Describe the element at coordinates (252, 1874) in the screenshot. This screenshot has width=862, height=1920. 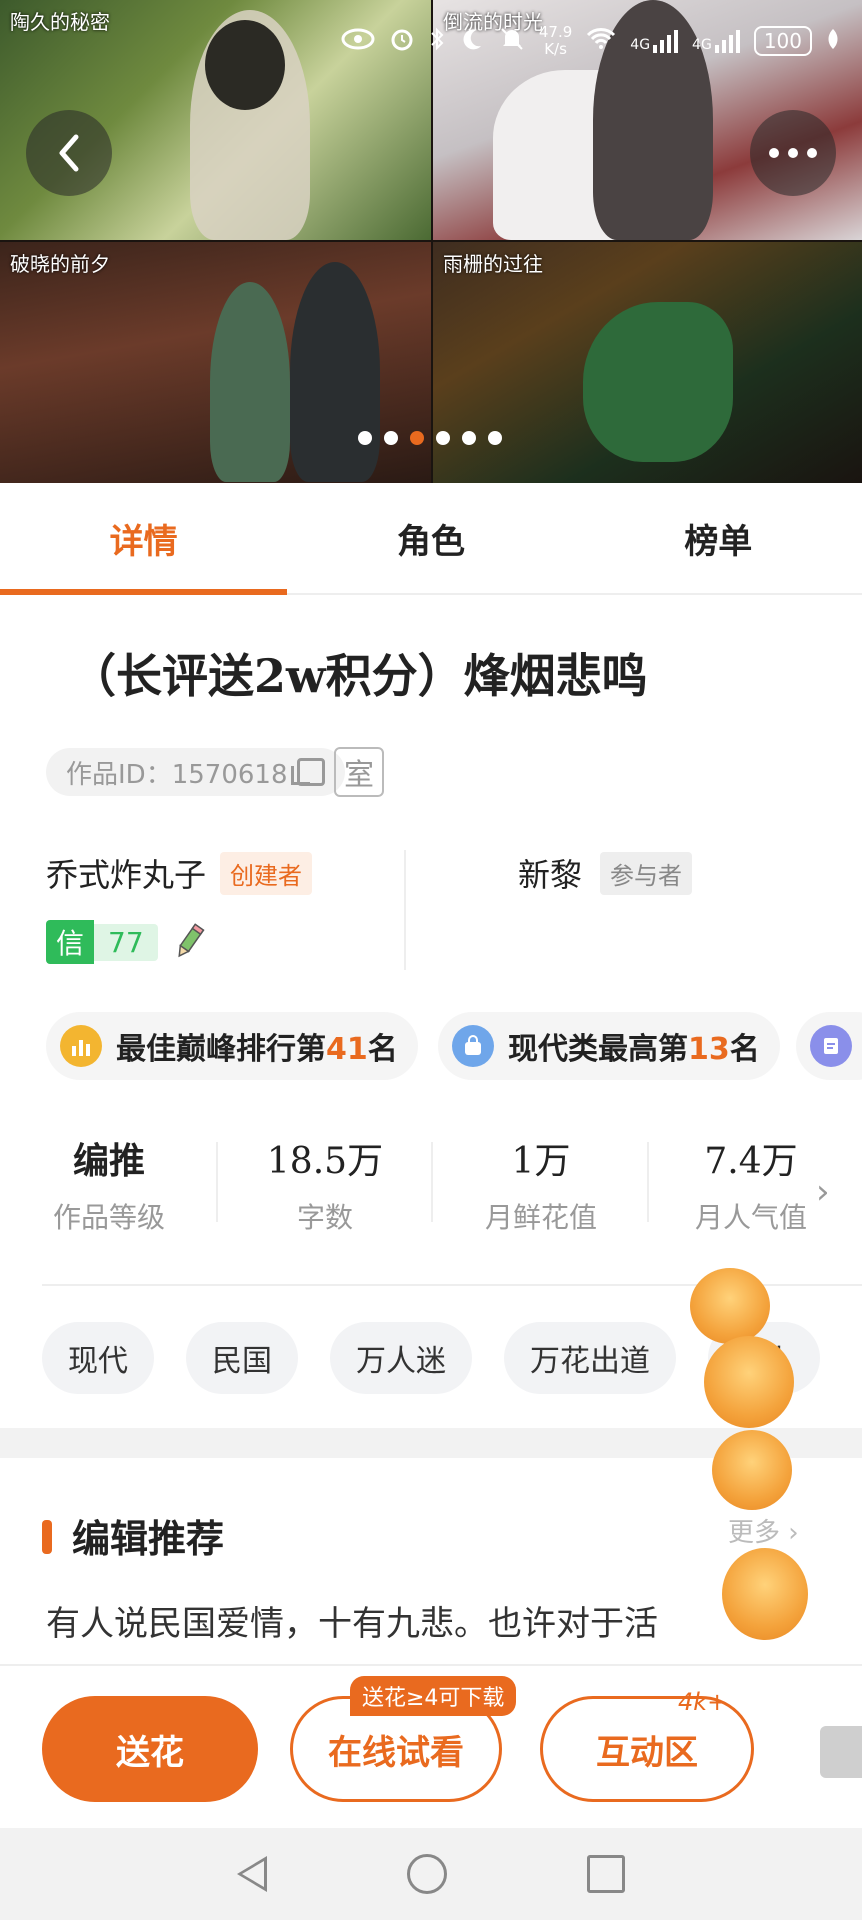
I see `nav-back-icon` at that location.